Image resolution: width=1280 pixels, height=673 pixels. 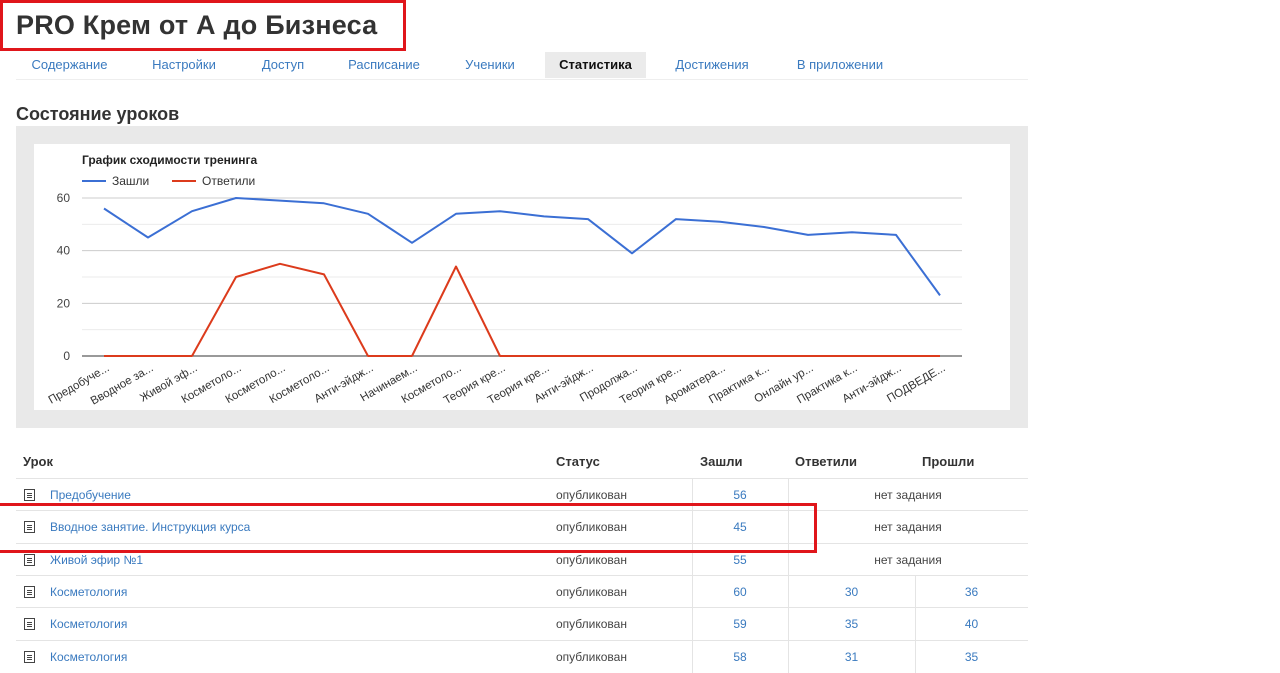 I want to click on y-tick-label: 60, so click(x=64, y=198).